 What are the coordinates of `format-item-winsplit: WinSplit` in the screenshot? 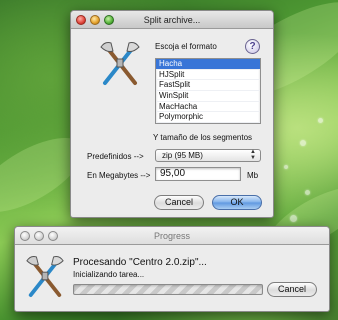 It's located at (208, 96).